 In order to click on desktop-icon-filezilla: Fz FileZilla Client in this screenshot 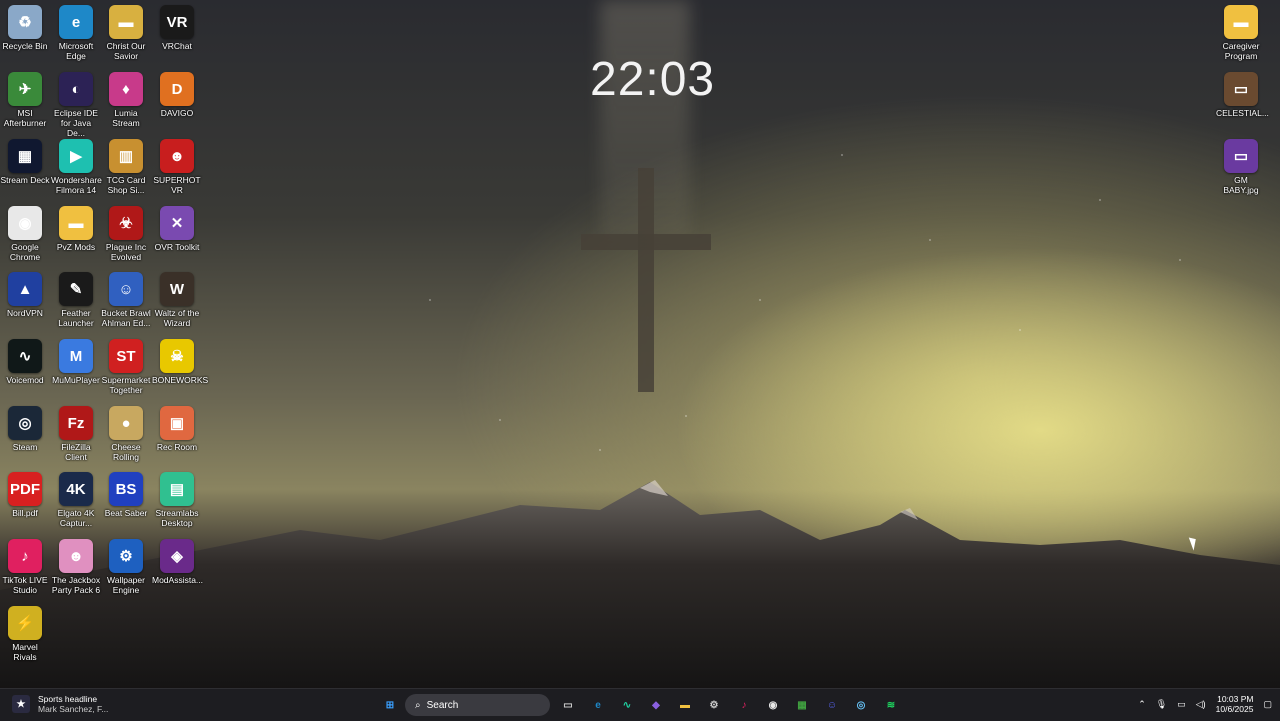, I will do `click(76, 437)`.